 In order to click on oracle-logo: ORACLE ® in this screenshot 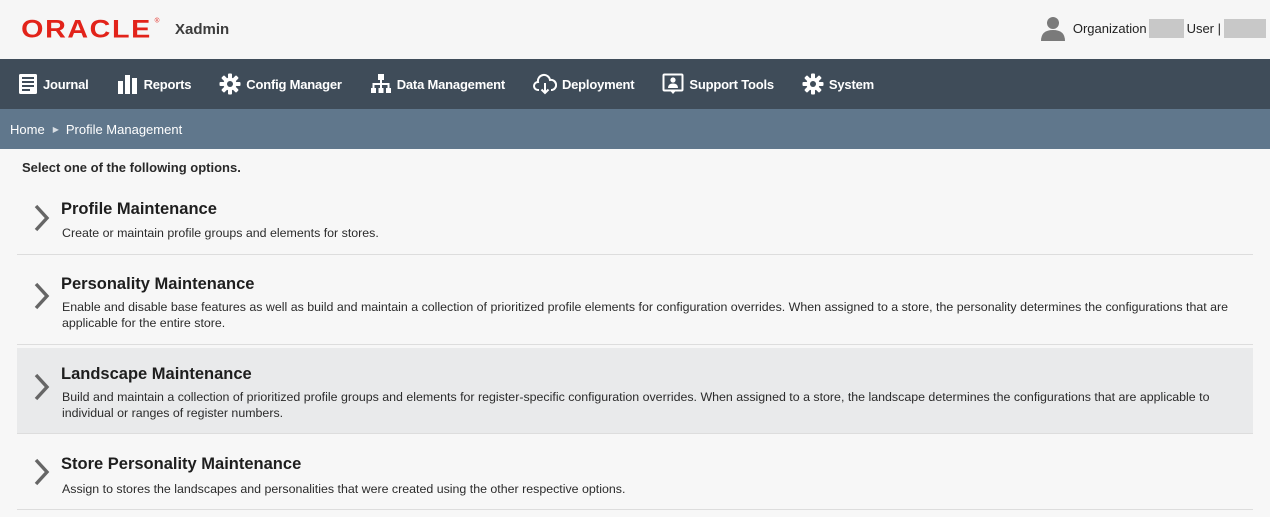, I will do `click(90, 28)`.